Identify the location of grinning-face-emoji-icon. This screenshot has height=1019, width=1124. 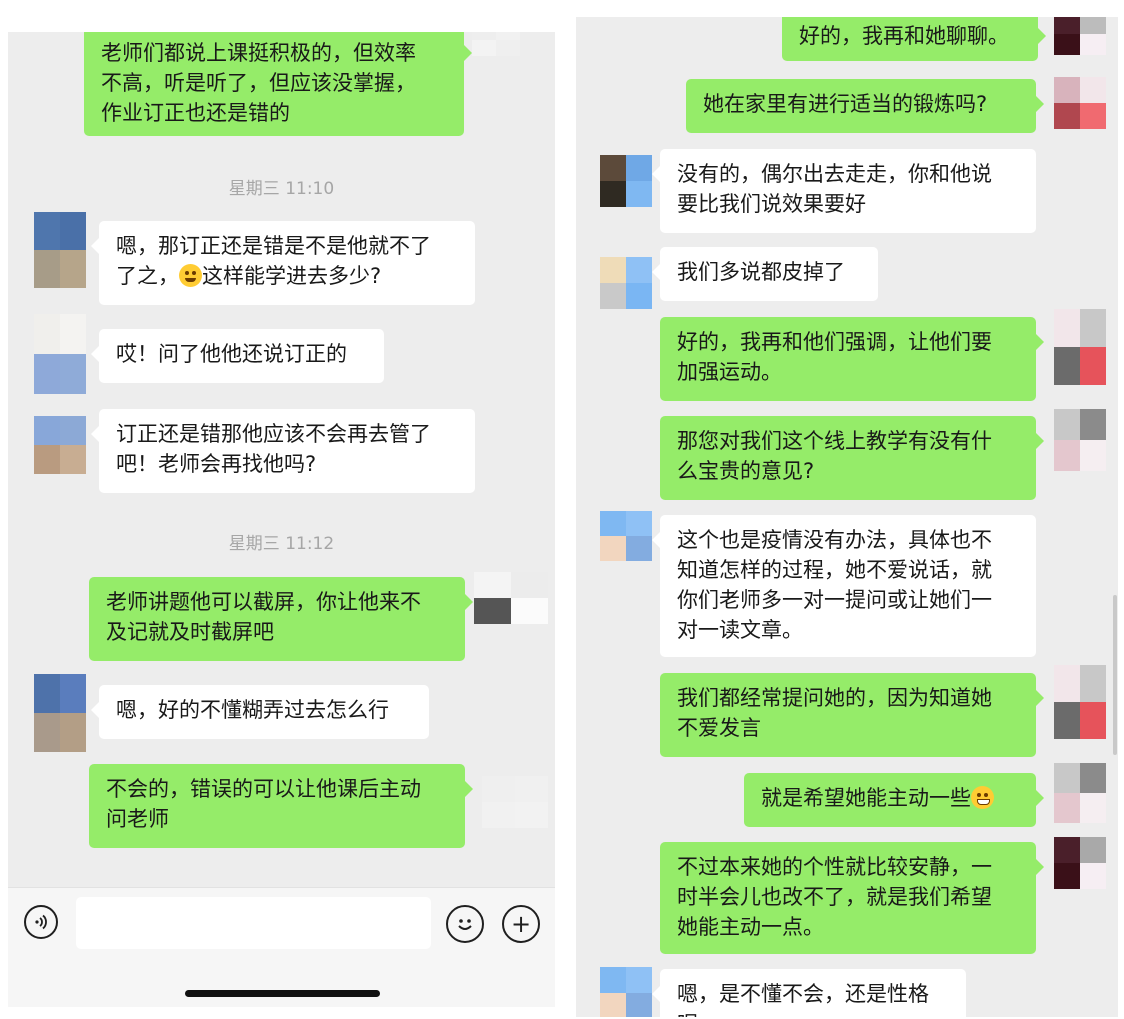
(982, 797).